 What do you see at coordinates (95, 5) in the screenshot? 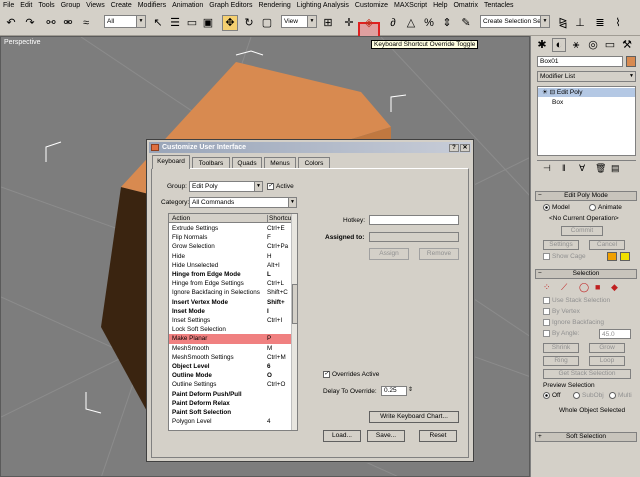
I see `menu-item-views: Views` at bounding box center [95, 5].